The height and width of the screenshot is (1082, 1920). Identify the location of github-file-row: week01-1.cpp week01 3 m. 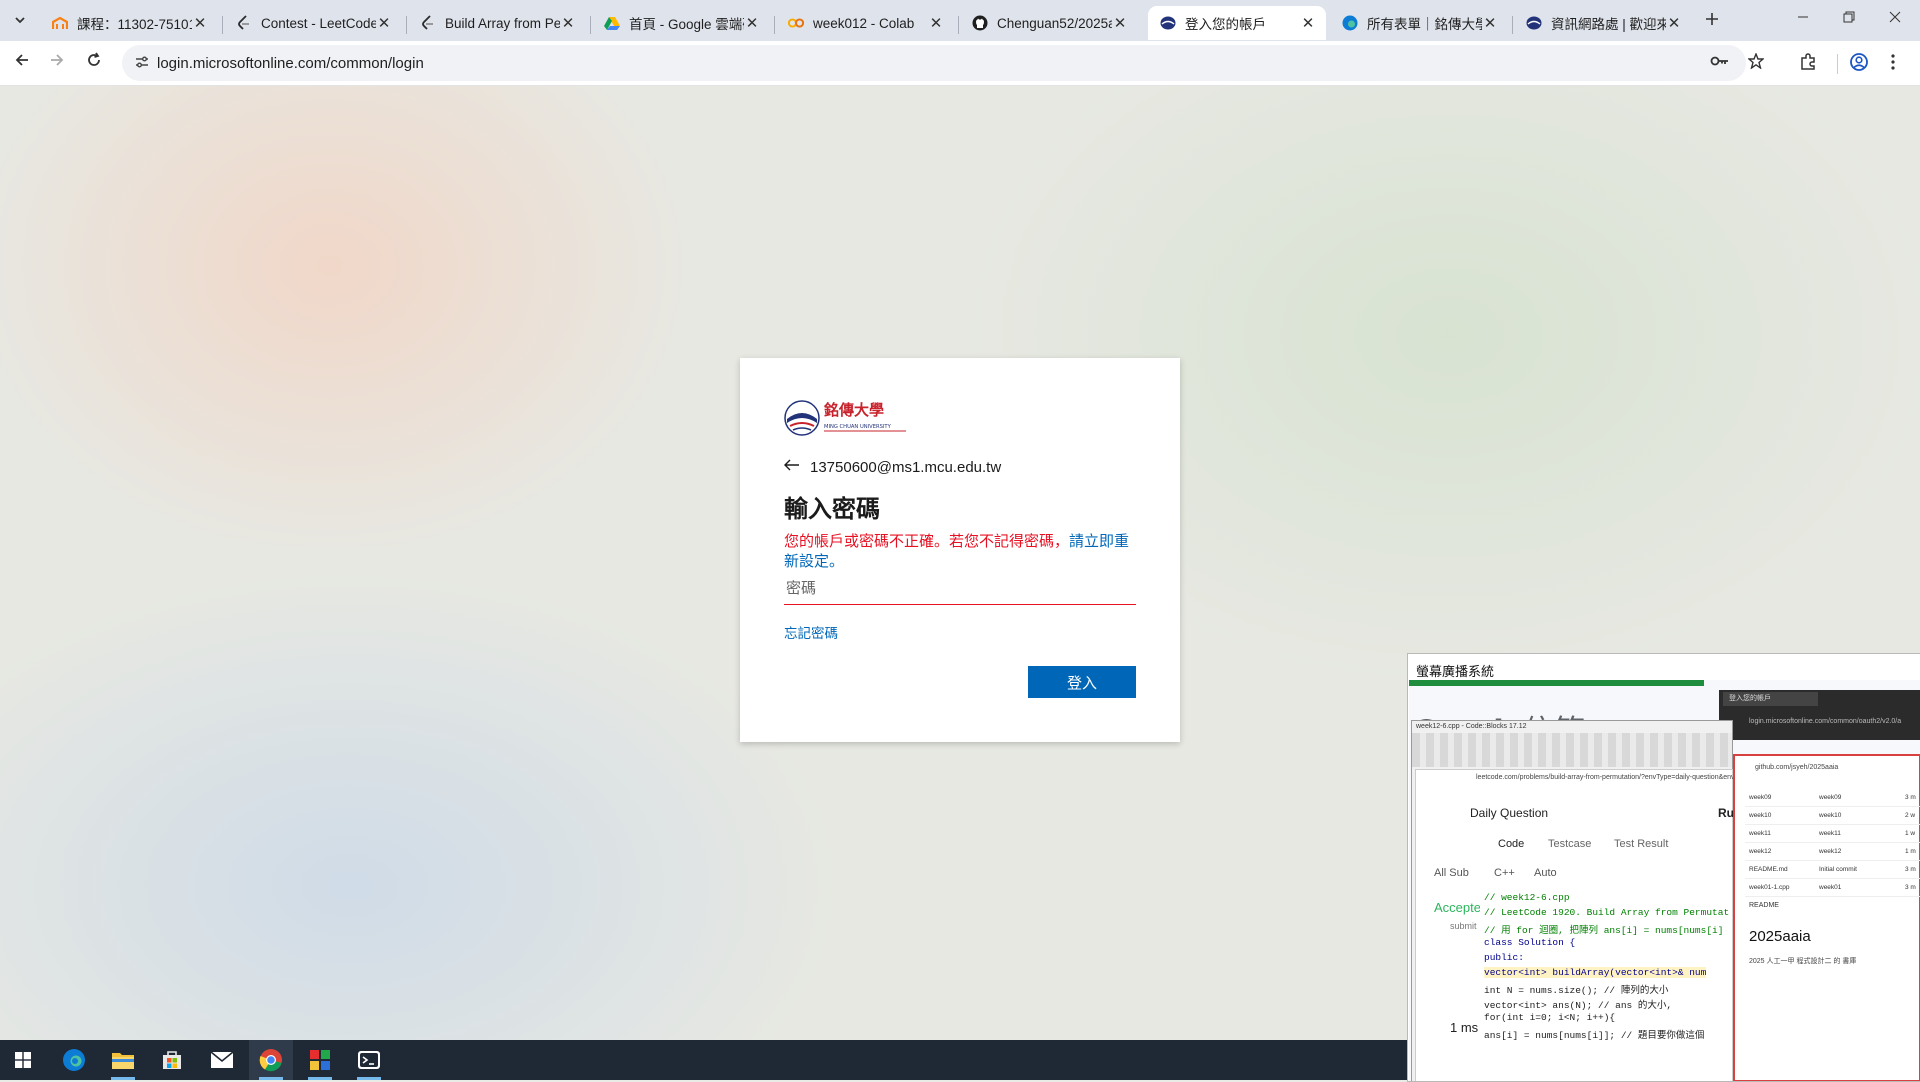
(1832, 888).